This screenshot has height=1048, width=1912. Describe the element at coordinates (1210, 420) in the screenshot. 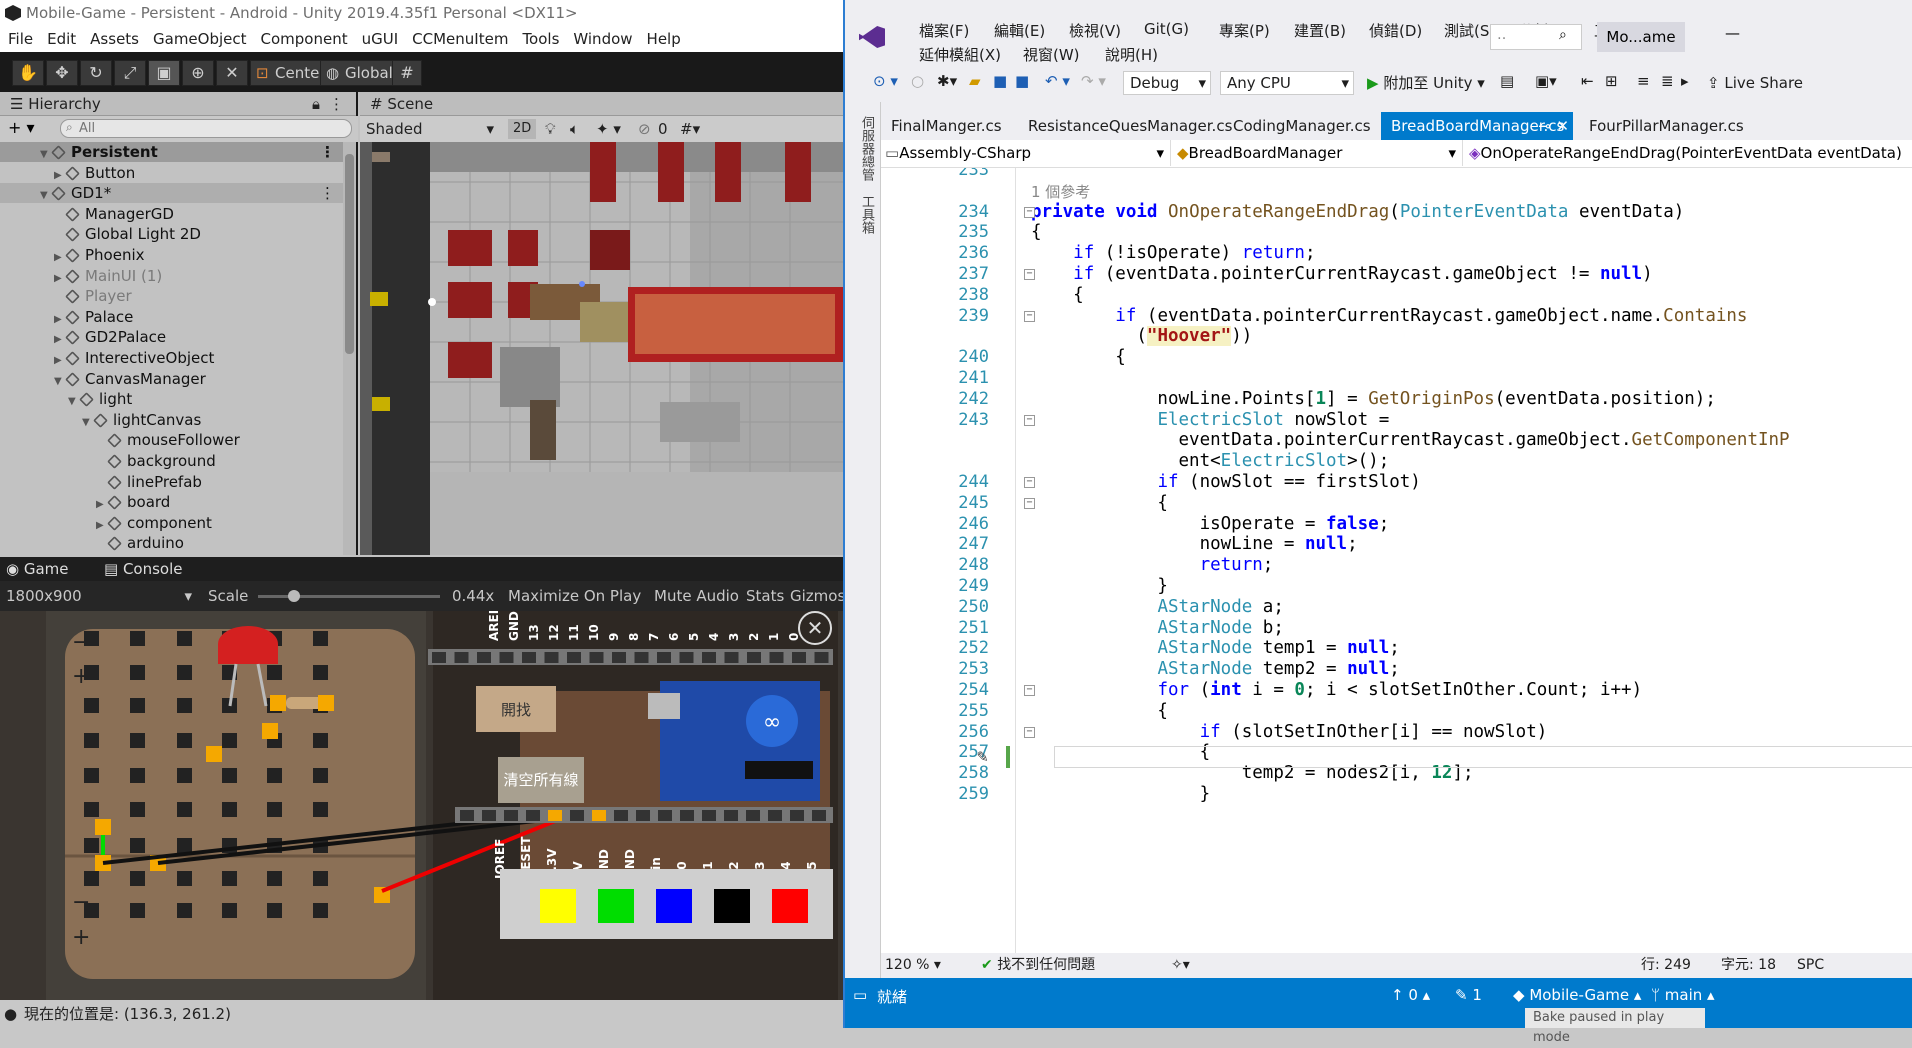

I see `code-line: ElectricSlot nowSlot =` at that location.